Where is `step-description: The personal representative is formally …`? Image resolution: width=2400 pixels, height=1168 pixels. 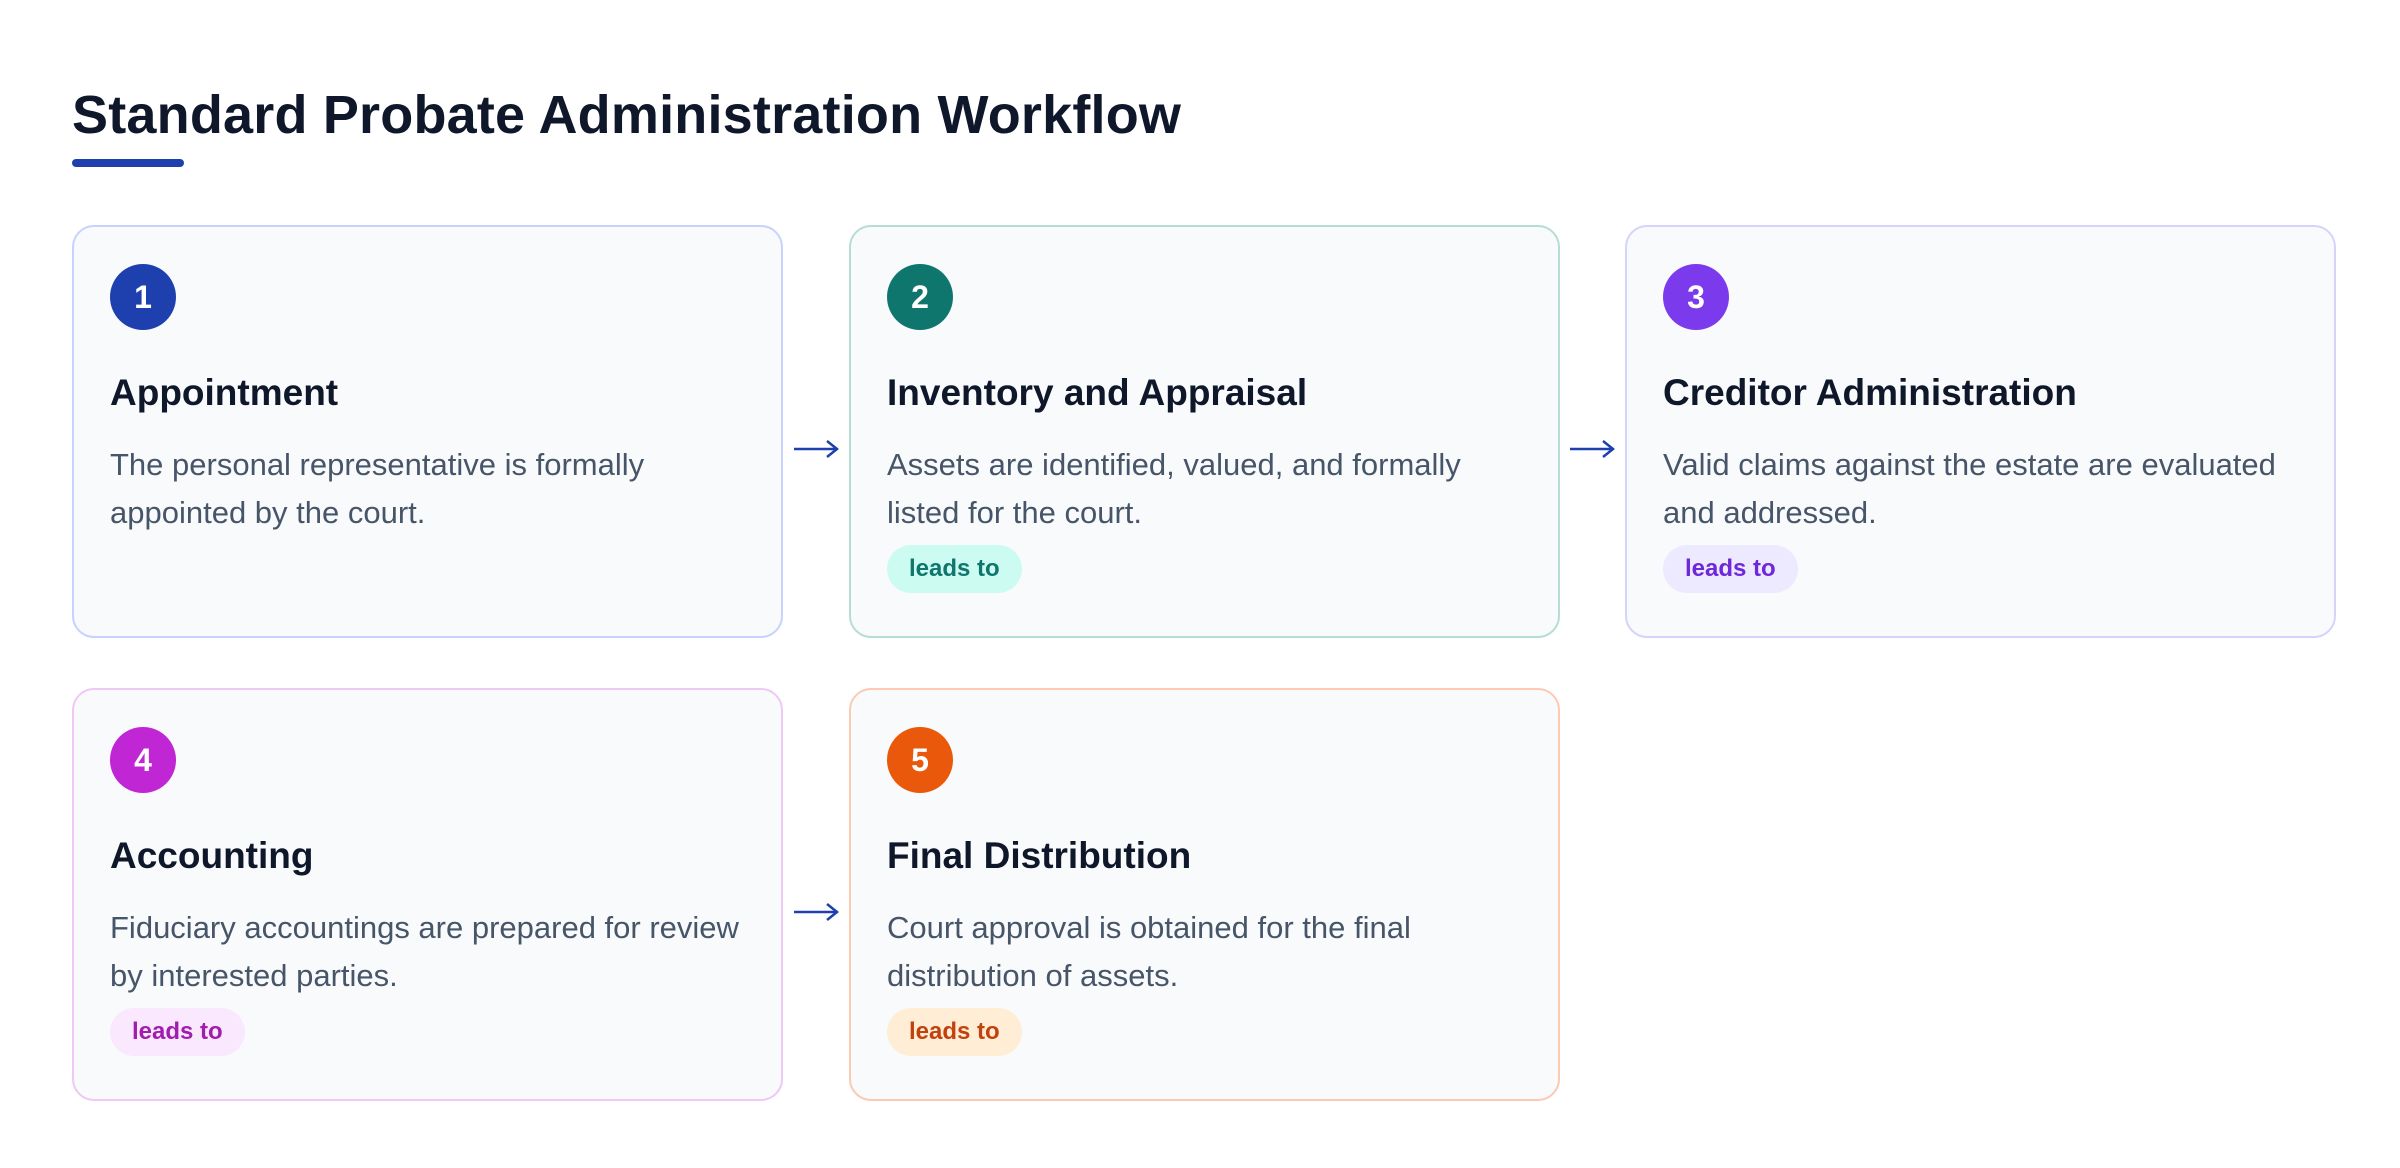 step-description: The personal representative is formally … is located at coordinates (377, 488).